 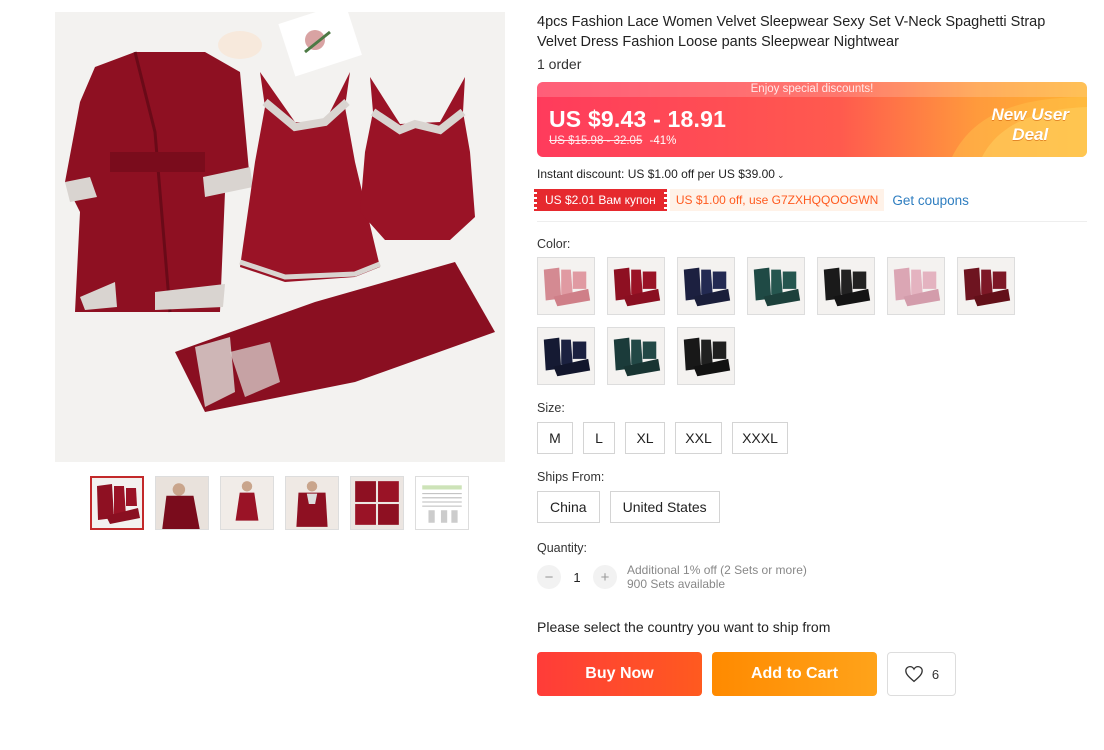 I want to click on new-user-deal-label: New User Deal, so click(x=1030, y=125).